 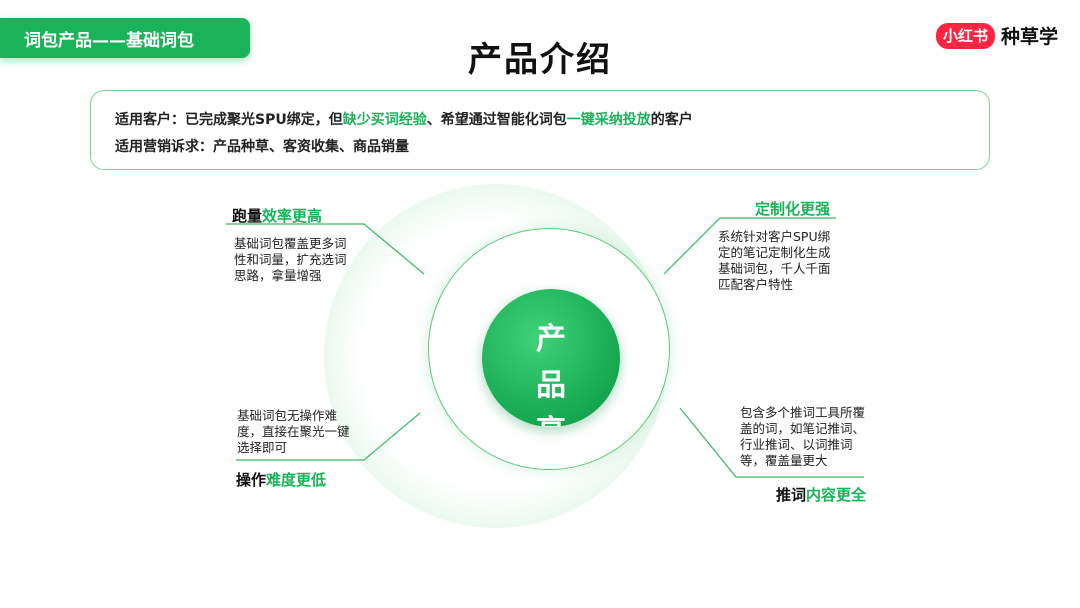 I want to click on feature-title-top-left: 跑量效率更高, so click(x=277, y=215).